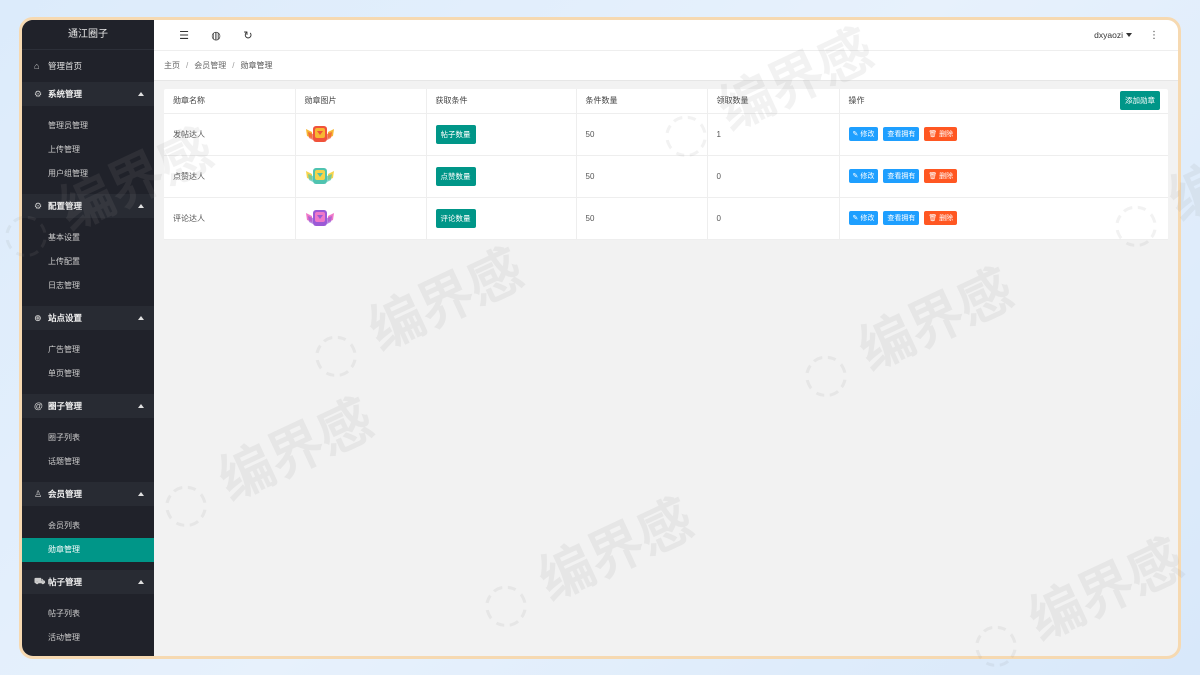  Describe the element at coordinates (88, 206) in the screenshot. I see `sidebar-group-1: ⚙ 配置管理` at that location.